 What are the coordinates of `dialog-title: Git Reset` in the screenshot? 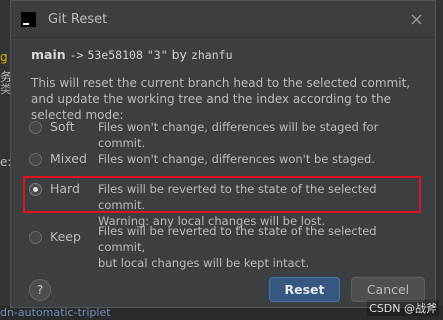 It's located at (78, 19).